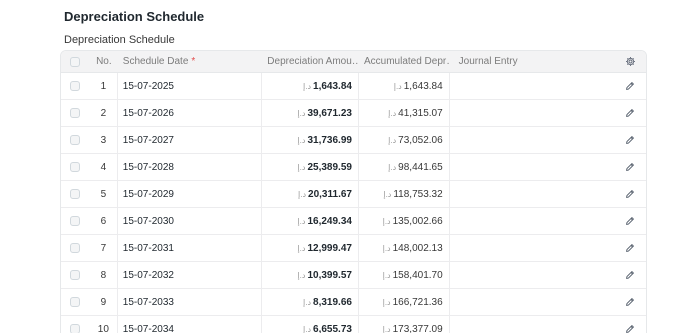 The image size is (690, 333). What do you see at coordinates (404, 275) in the screenshot?
I see `accumulated-depreciation-cell: د.إ 158,401.70` at bounding box center [404, 275].